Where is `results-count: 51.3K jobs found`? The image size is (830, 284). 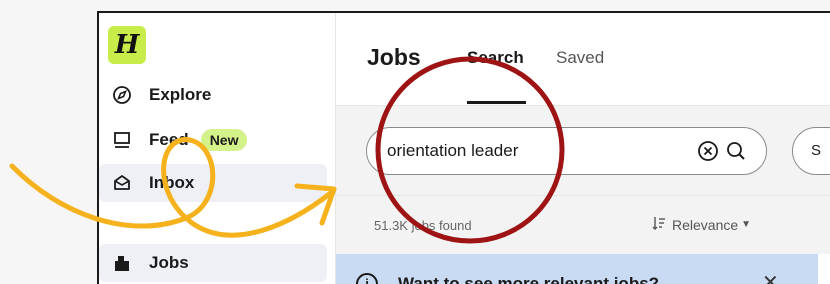
results-count: 51.3K jobs found is located at coordinates (423, 225).